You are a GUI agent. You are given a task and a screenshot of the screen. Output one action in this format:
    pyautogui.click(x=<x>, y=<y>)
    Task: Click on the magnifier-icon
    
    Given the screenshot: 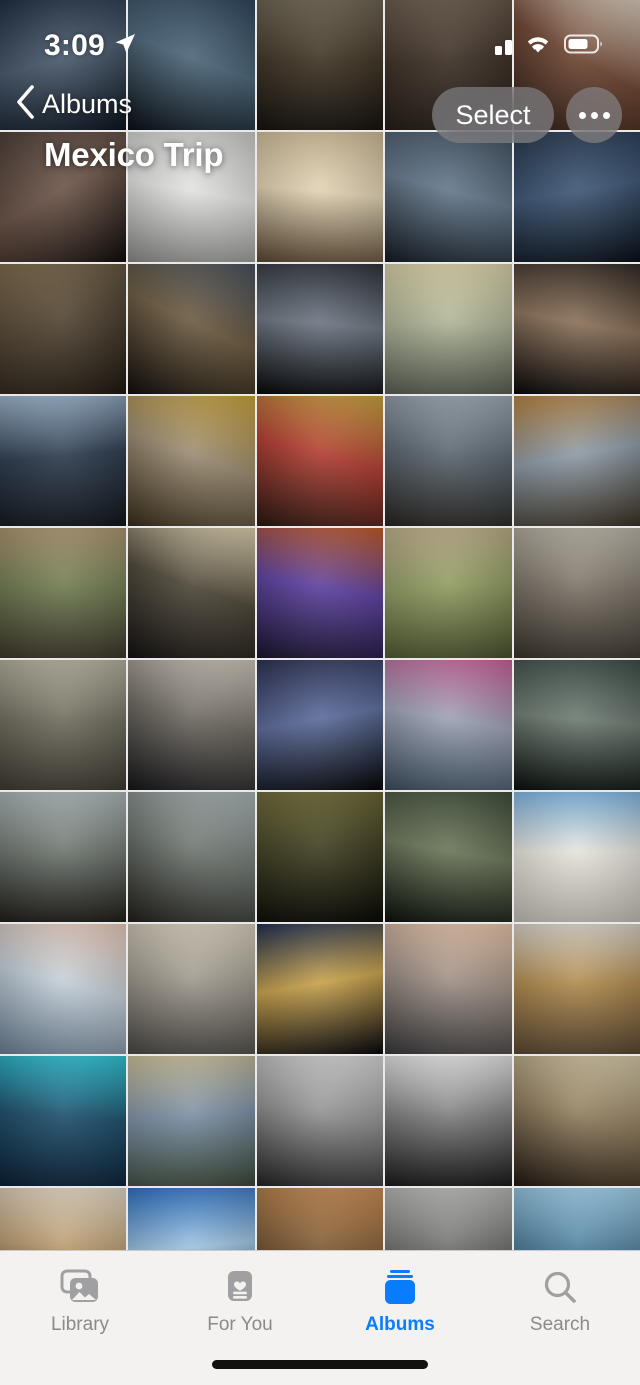 What is the action you would take?
    pyautogui.click(x=560, y=1288)
    